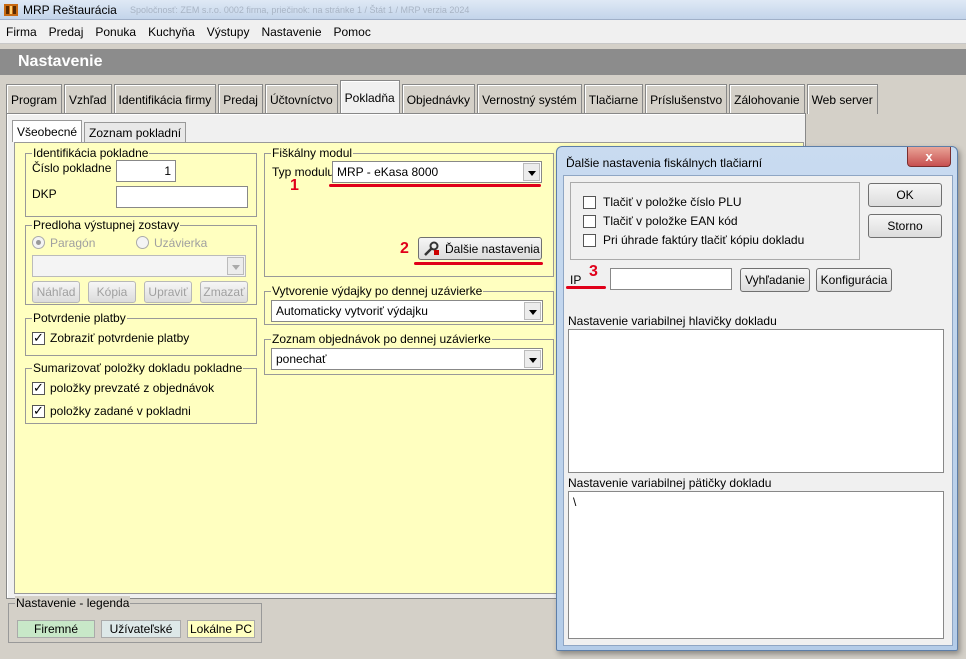  I want to click on tab-pokladna: Pokladňa, so click(369, 97).